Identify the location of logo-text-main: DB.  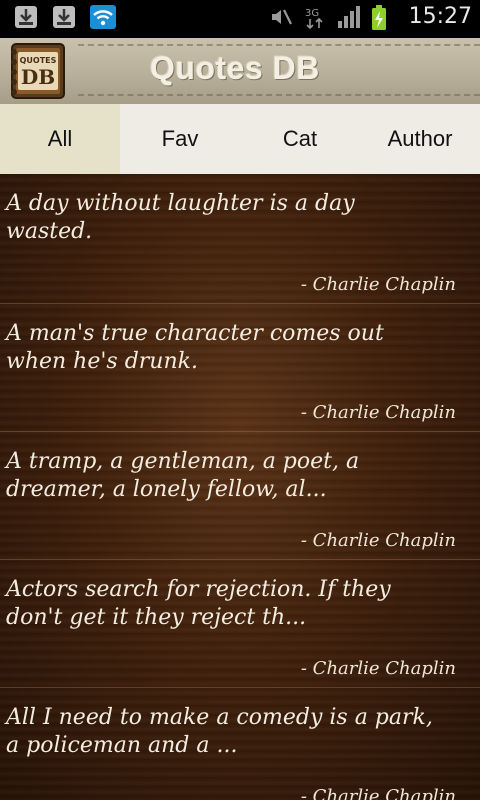
(38, 77).